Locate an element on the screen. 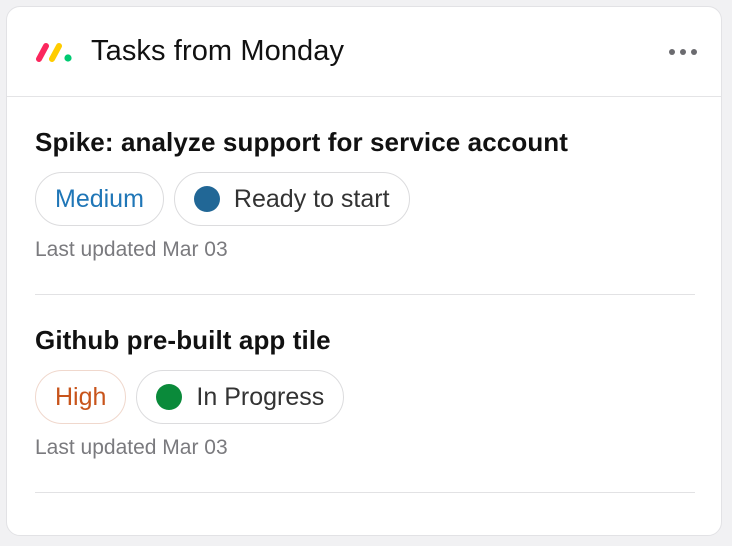 The height and width of the screenshot is (546, 732). widget-title: Tasks from Monday is located at coordinates (218, 51).